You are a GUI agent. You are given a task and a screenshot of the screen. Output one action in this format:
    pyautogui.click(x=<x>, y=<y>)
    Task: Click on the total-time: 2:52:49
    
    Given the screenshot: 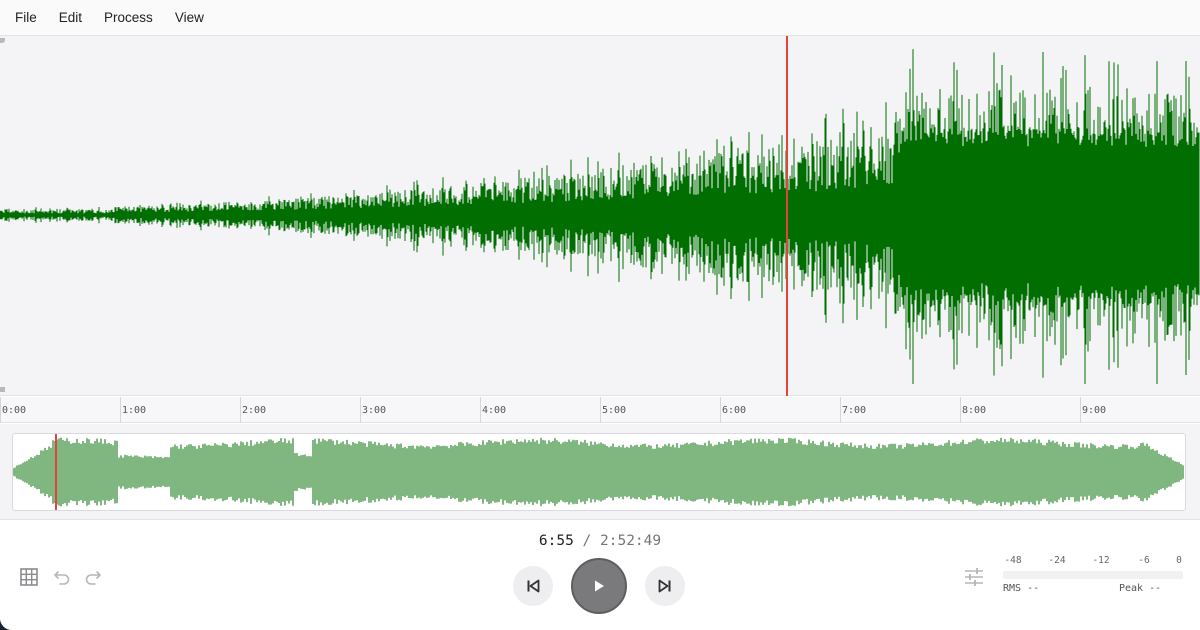 What is the action you would take?
    pyautogui.click(x=631, y=541)
    